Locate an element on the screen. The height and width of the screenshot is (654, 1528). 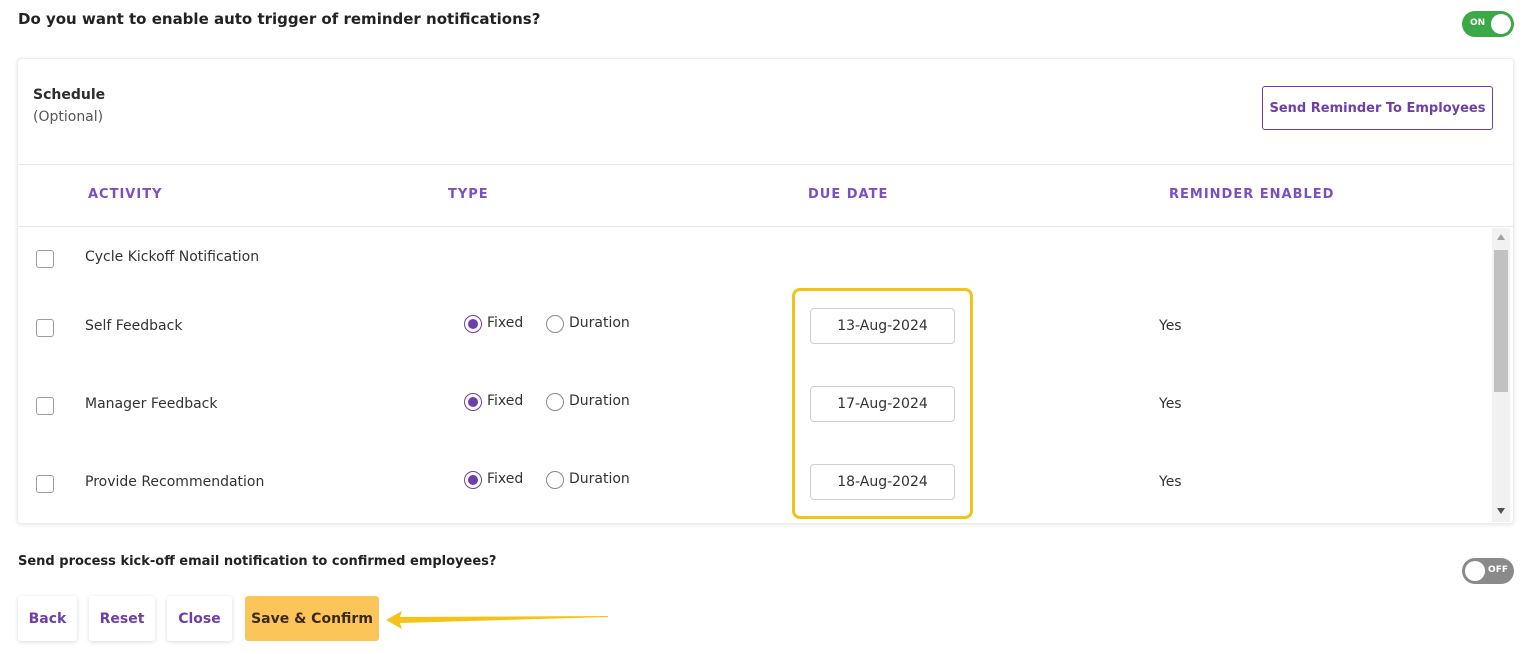
activity-label: Manager Feedback is located at coordinates (151, 404).